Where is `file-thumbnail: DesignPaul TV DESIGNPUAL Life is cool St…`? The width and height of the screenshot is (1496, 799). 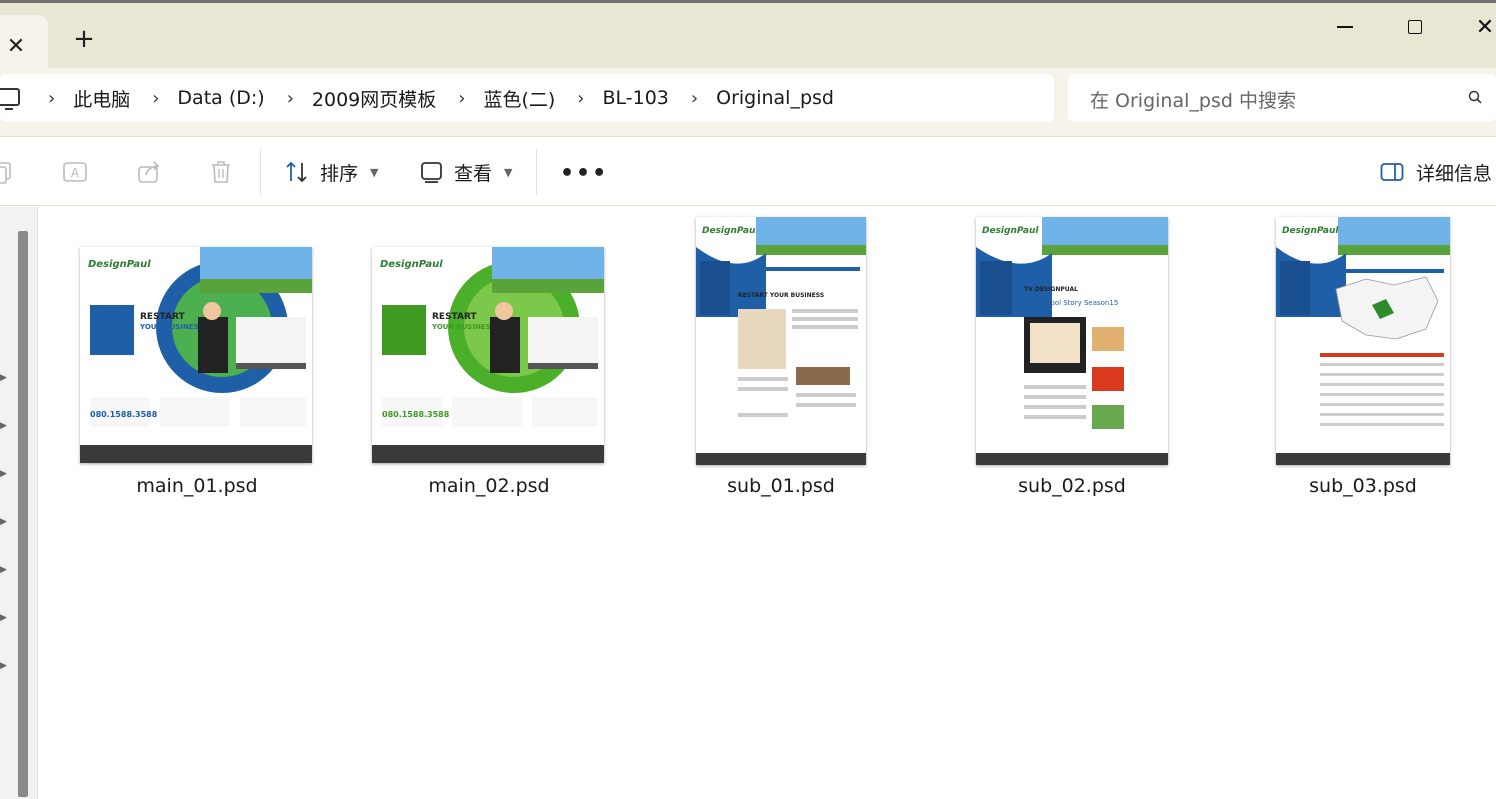
file-thumbnail: DesignPaul TV DESIGNPUAL Life is cool St… is located at coordinates (1072, 341).